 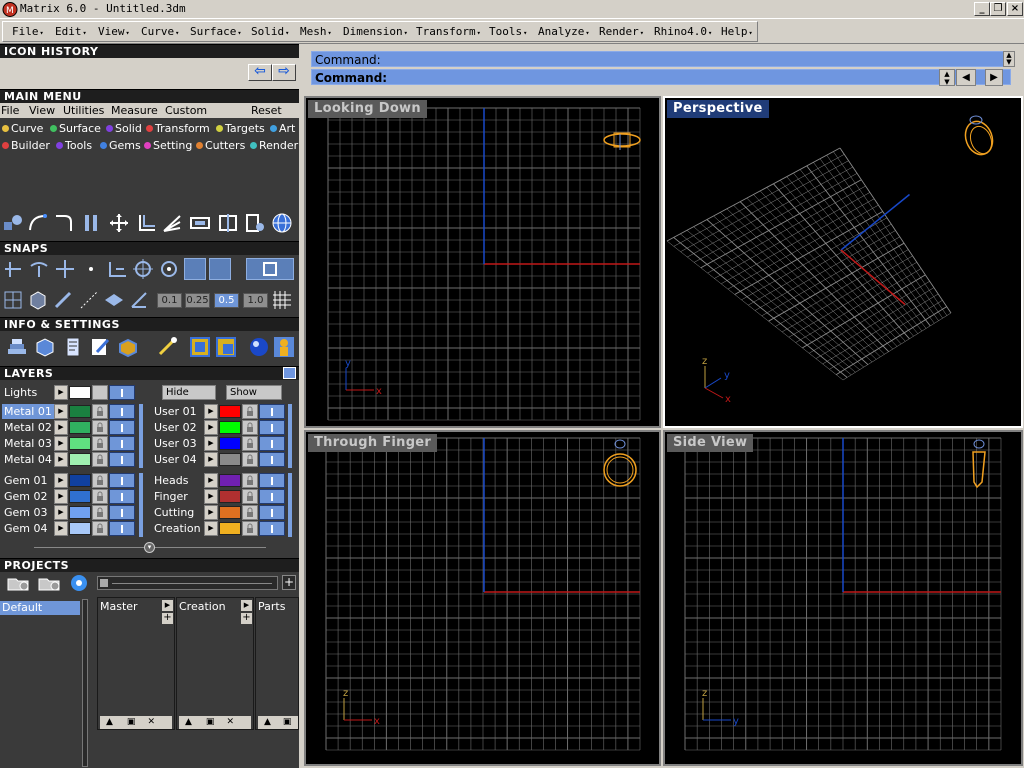 I want to click on category-targets: Targets, so click(x=240, y=128).